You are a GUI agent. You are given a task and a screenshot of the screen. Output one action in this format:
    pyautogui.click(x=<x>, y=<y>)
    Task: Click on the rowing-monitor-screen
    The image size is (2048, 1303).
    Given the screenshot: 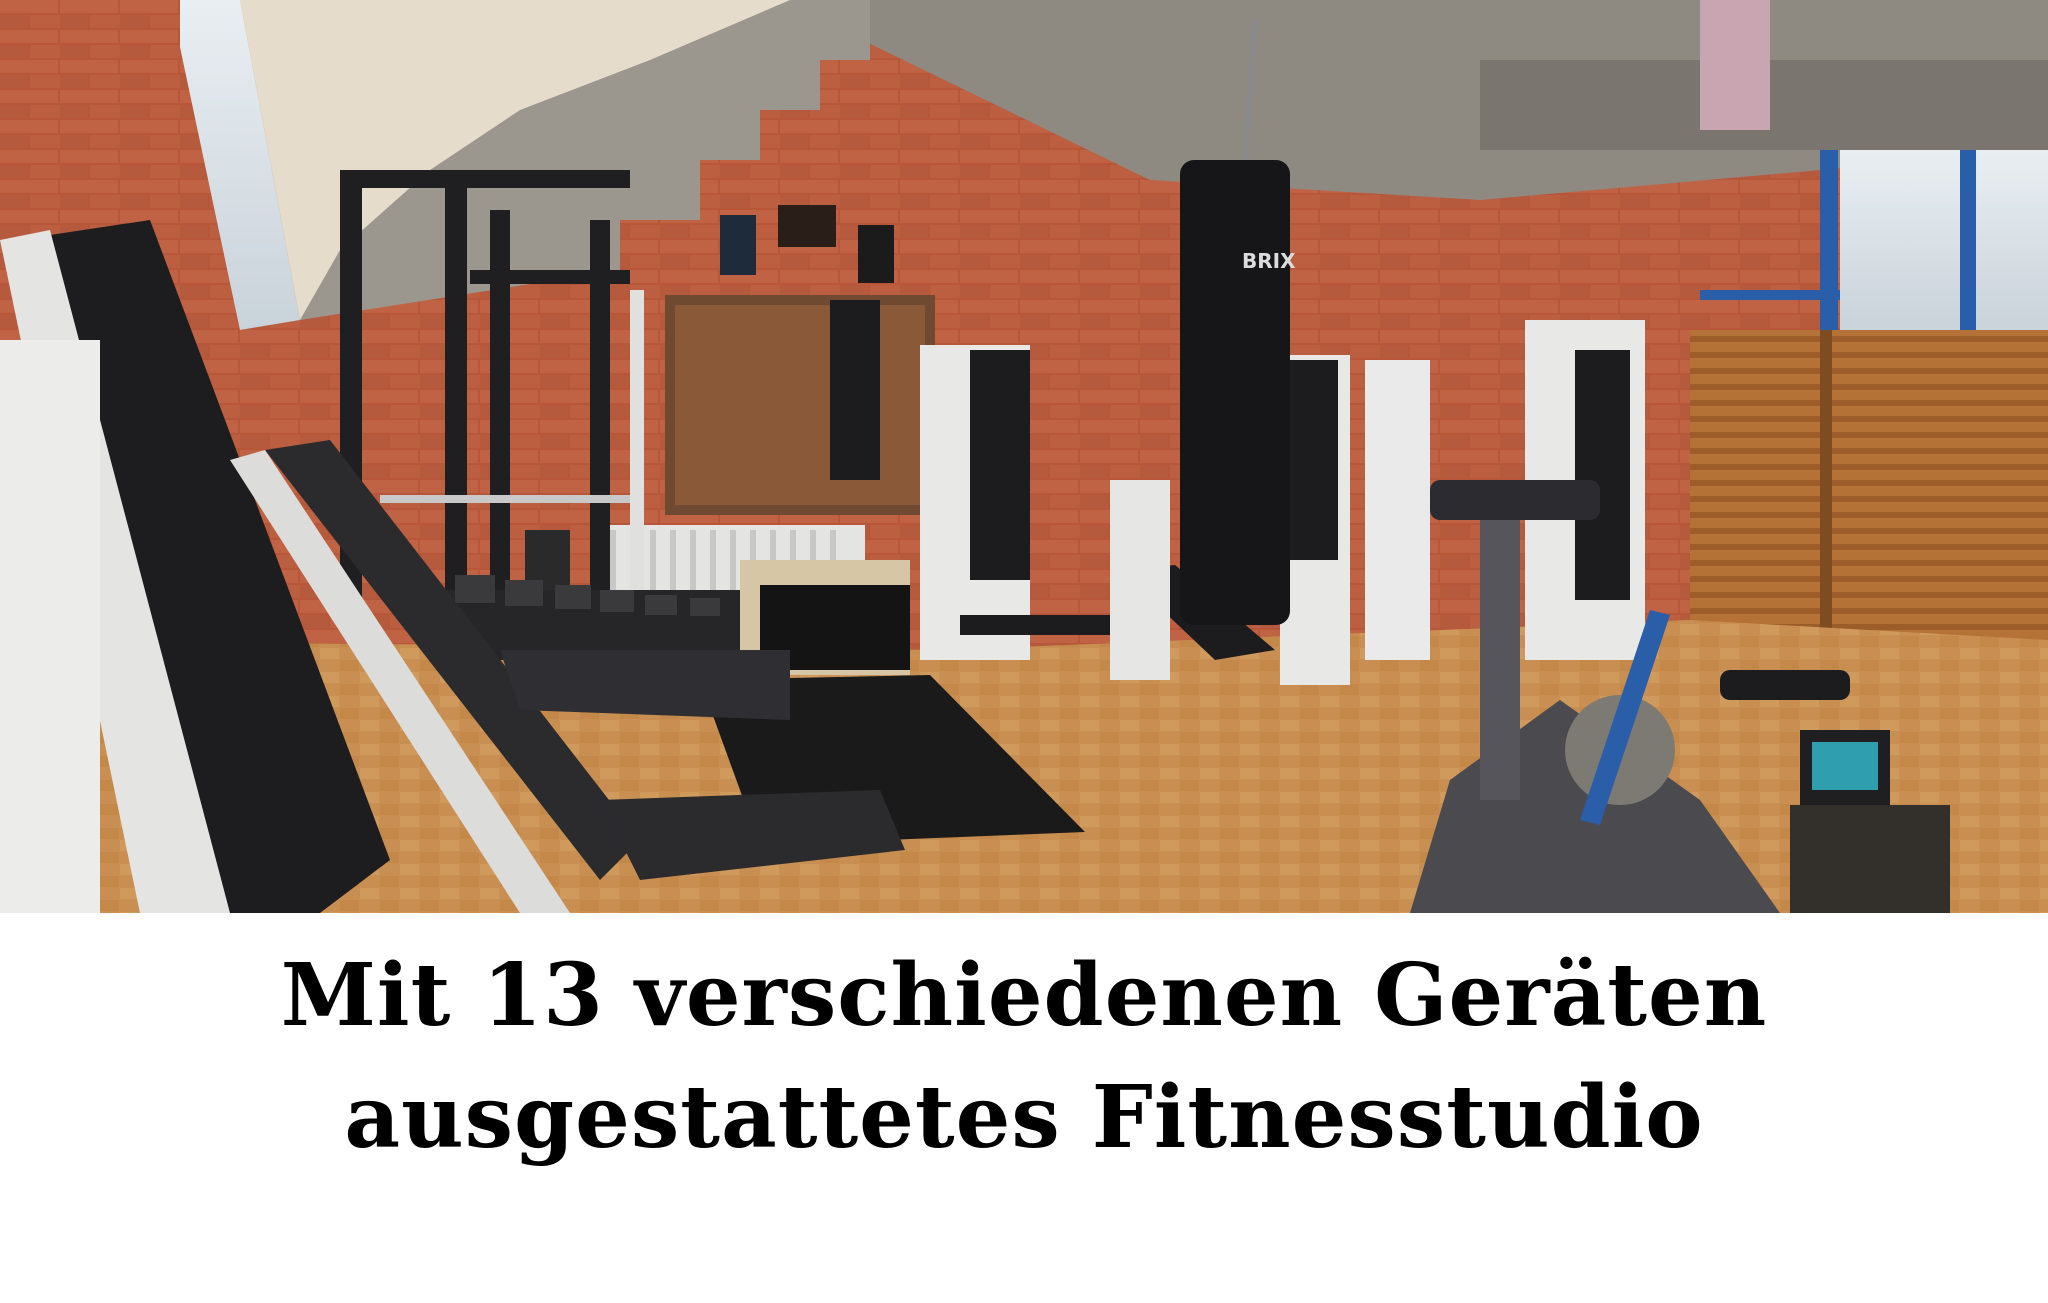 What is the action you would take?
    pyautogui.click(x=1845, y=766)
    